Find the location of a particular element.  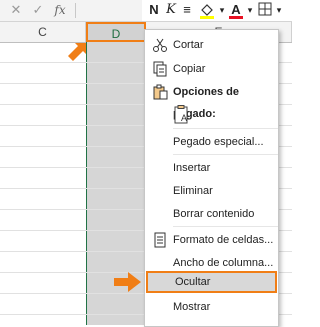

menu-item-ocultar: Ocultar is located at coordinates (211, 282).